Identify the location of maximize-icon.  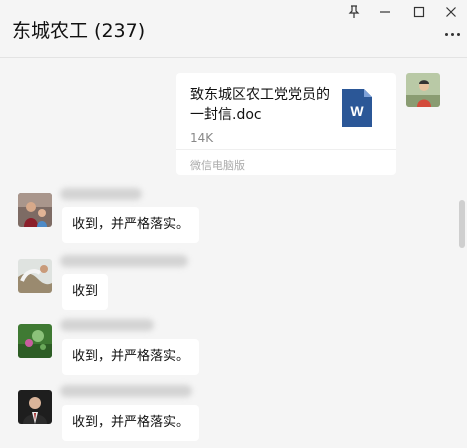
(419, 12).